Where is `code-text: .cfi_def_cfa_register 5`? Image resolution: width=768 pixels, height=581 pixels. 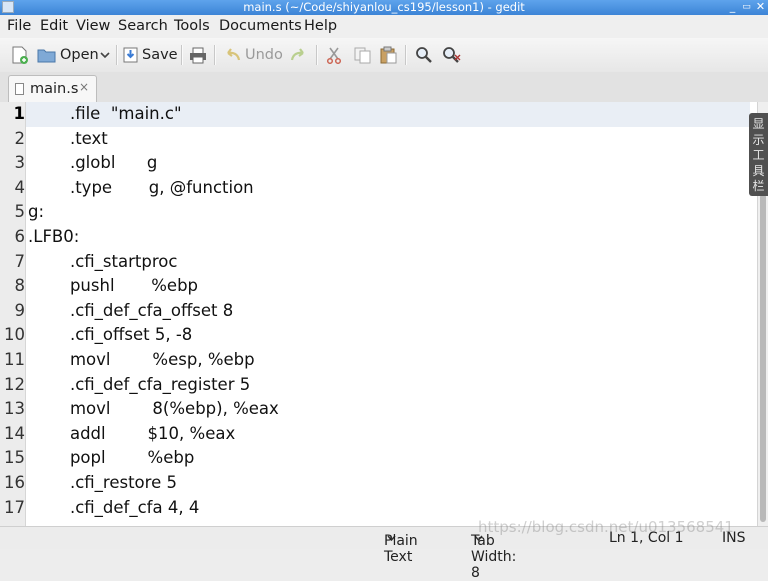 code-text: .cfi_def_cfa_register 5 is located at coordinates (139, 385).